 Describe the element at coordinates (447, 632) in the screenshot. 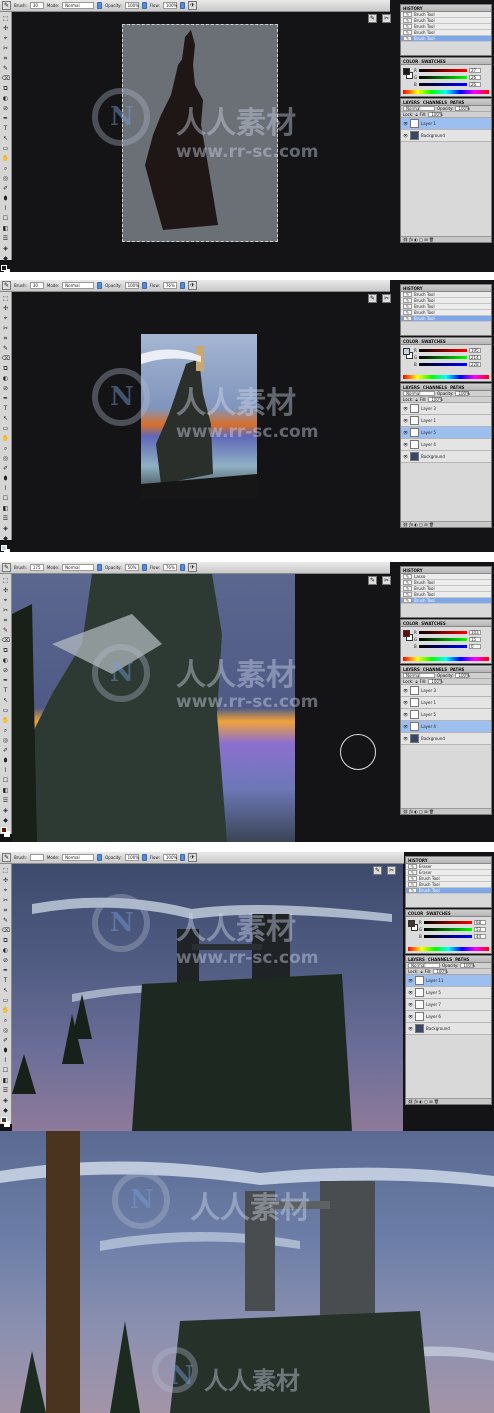

I see `color-slider-r: R 103` at that location.